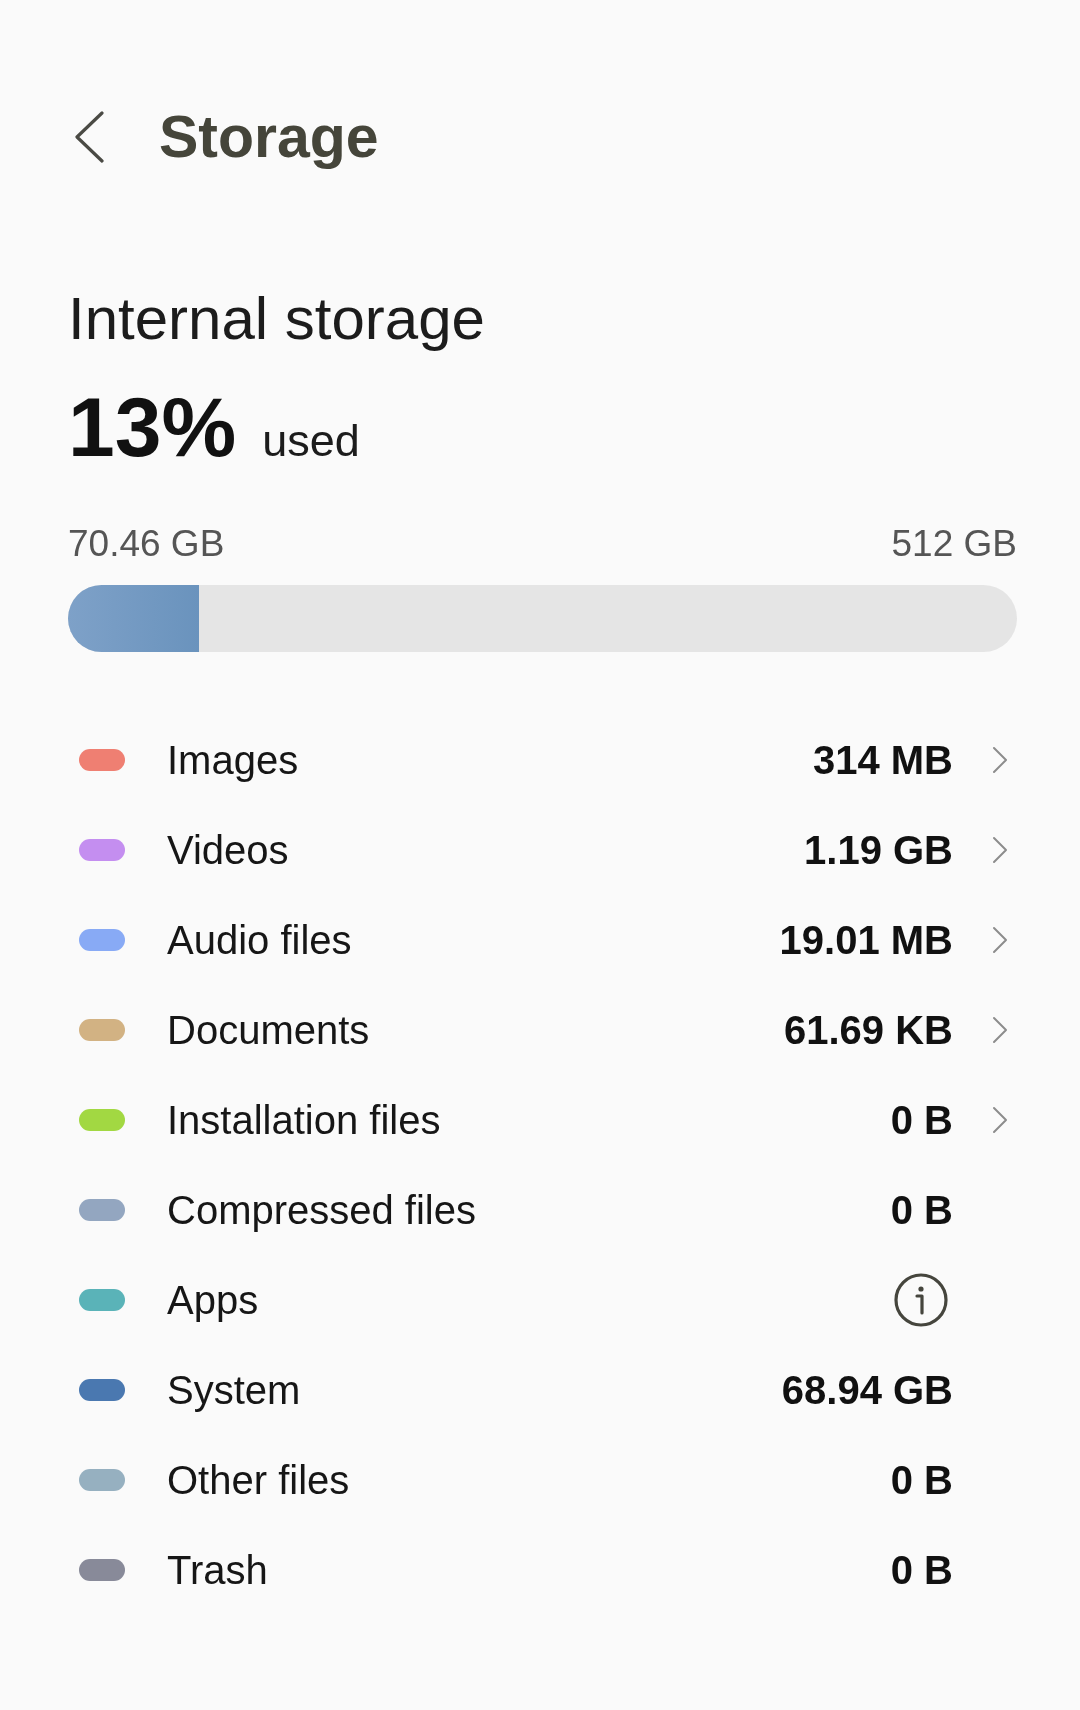  I want to click on category-label: Trash, so click(217, 1570).